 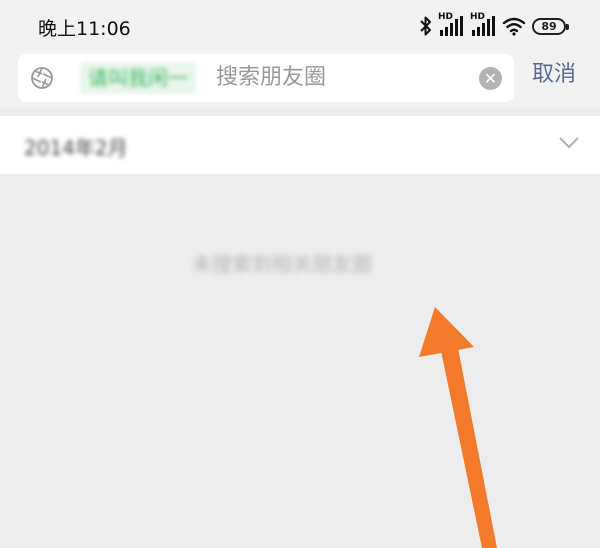 I want to click on annotation-arrow, so click(x=458, y=427).